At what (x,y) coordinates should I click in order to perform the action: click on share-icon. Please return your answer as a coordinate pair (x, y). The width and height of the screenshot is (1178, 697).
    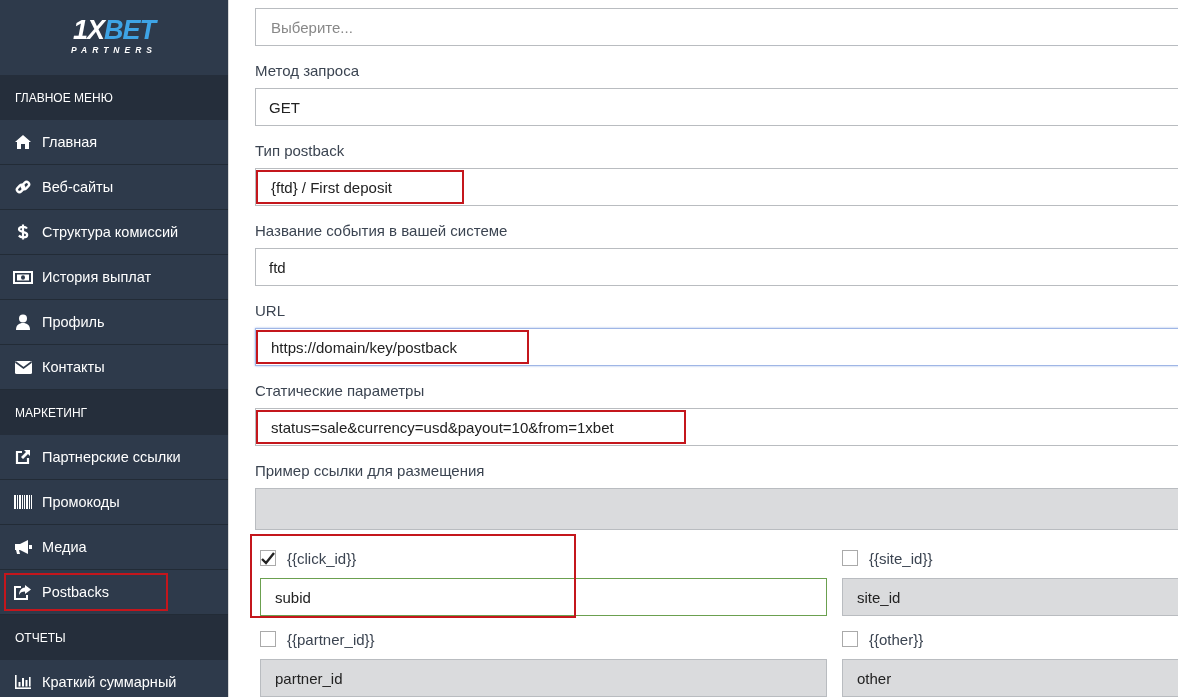
    Looking at the image, I should click on (23, 592).